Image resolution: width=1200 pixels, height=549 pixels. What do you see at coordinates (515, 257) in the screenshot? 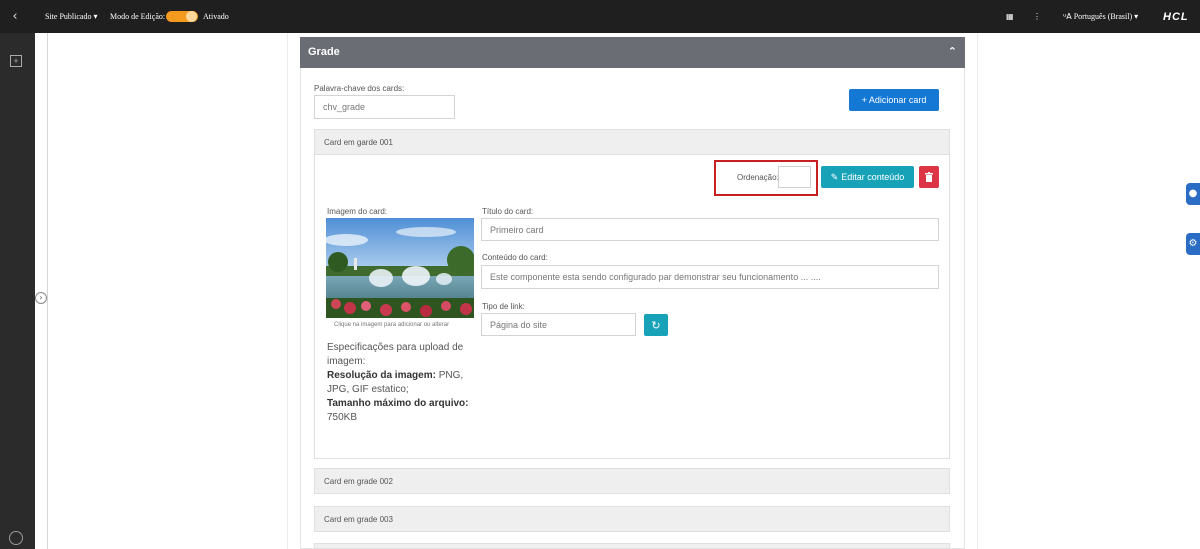
I see `card-content-label: Conteúdo do card:` at bounding box center [515, 257].